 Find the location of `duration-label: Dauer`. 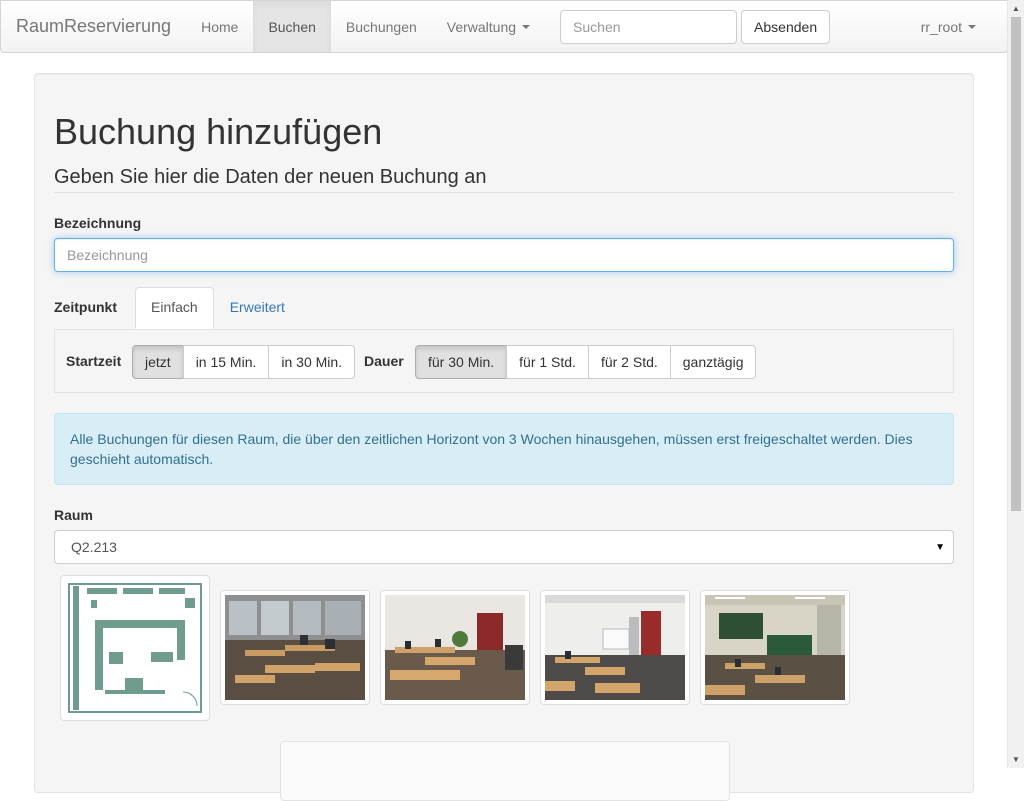

duration-label: Dauer is located at coordinates (384, 361).